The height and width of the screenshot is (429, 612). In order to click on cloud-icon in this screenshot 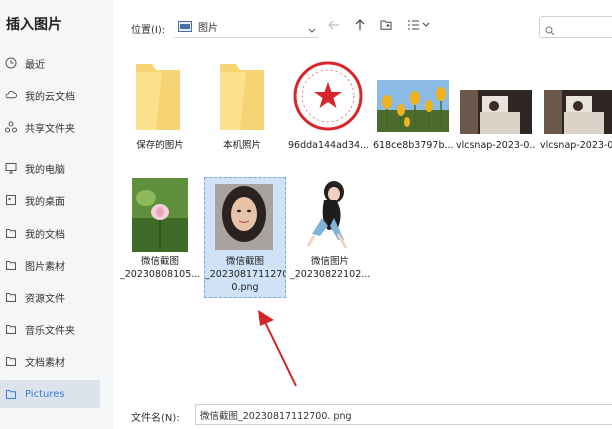, I will do `click(11, 95)`.